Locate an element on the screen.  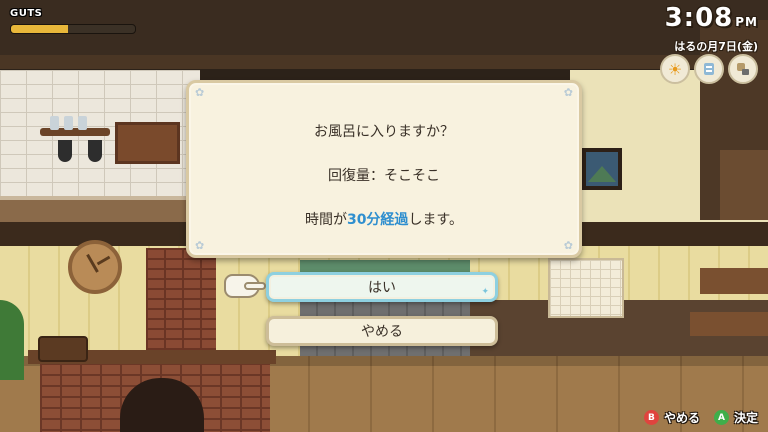
tool-glyph is located at coordinates (743, 69).